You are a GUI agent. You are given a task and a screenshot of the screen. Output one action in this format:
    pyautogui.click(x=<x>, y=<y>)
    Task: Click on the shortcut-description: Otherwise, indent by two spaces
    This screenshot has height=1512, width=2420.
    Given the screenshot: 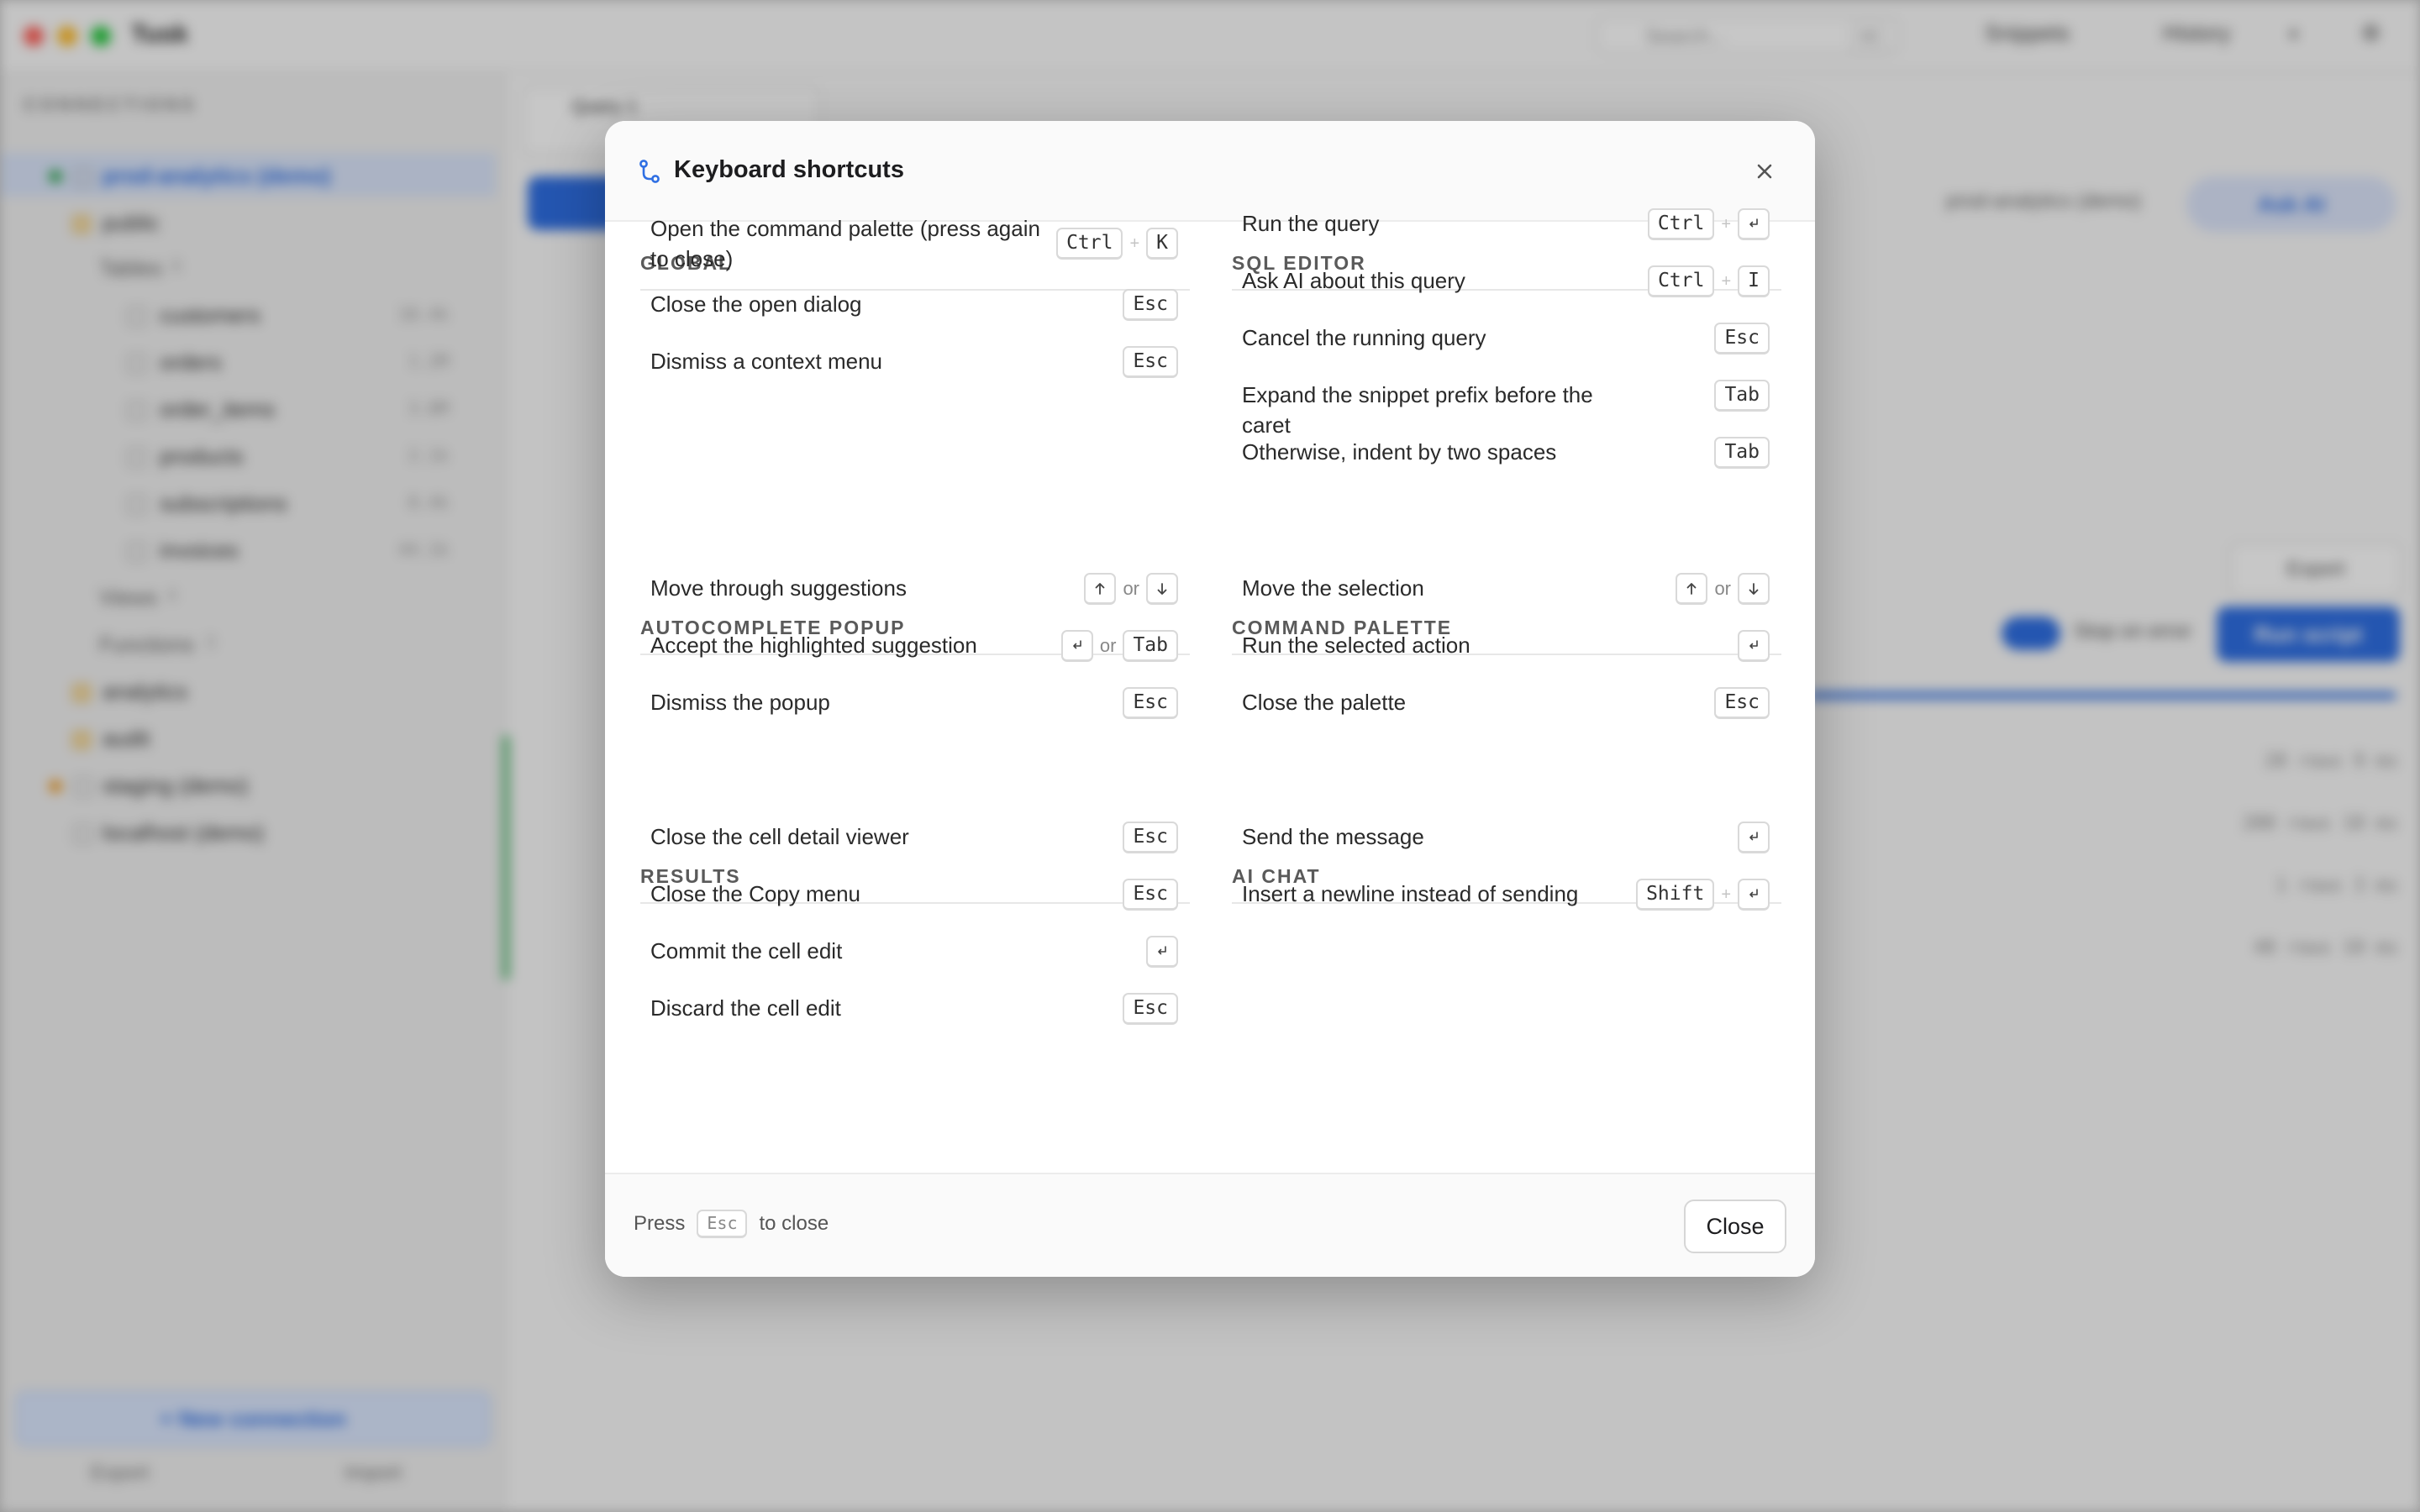 What is the action you would take?
    pyautogui.click(x=1399, y=452)
    